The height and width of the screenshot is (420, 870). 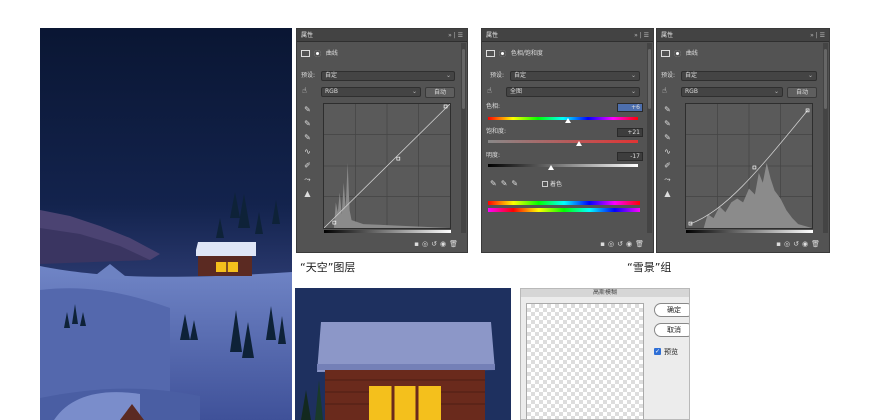 I want to click on sky-layer-caption: “天空”图层, so click(x=328, y=267).